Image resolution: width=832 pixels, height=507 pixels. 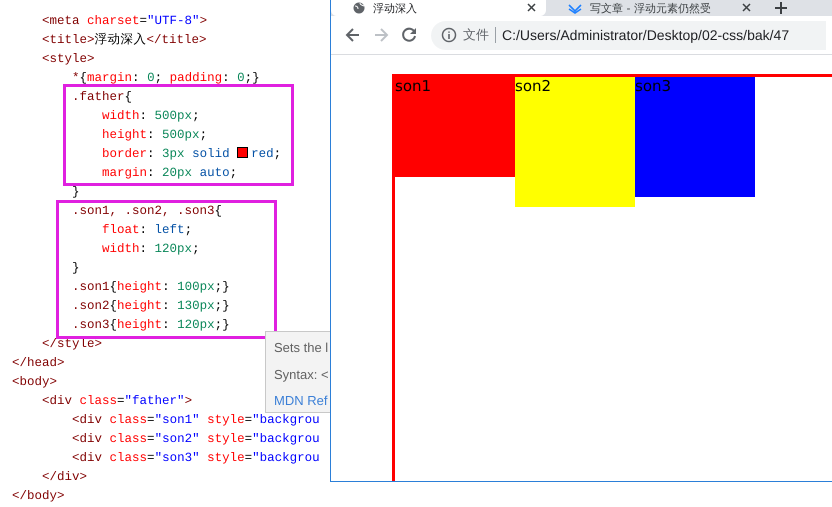 I want to click on floated-box: son3, so click(x=695, y=137).